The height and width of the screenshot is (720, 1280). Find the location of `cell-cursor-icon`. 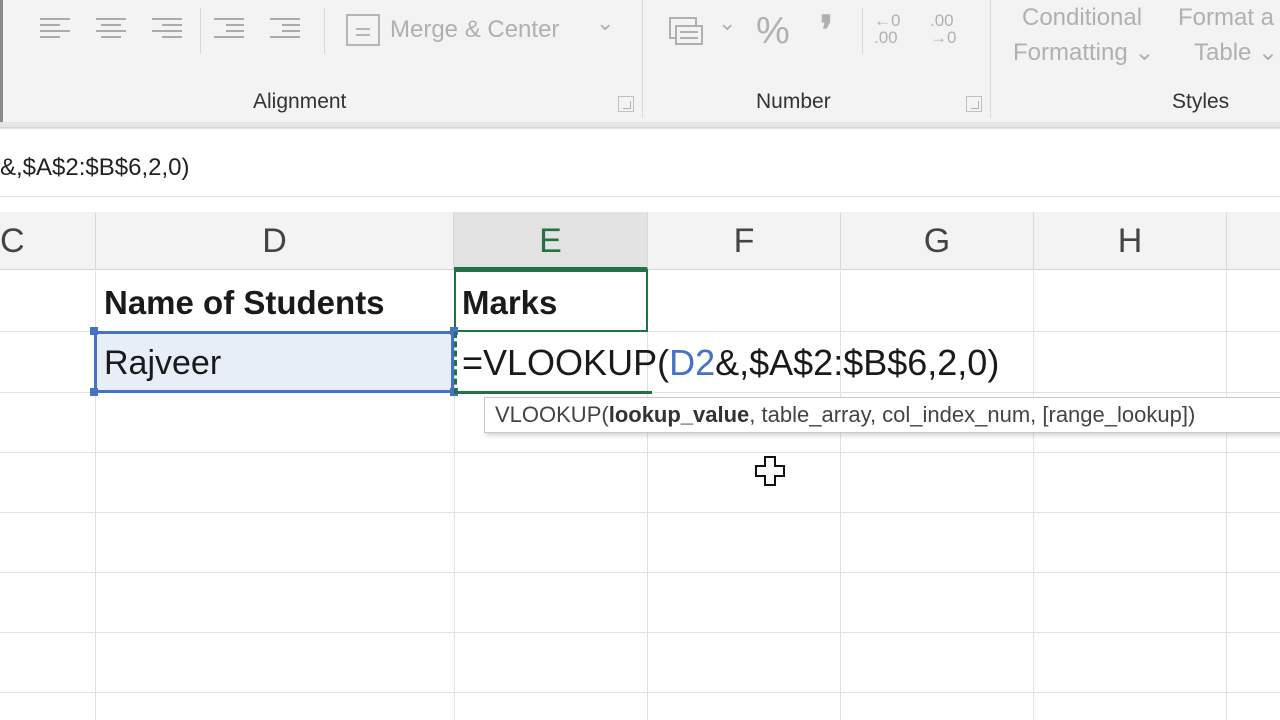

cell-cursor-icon is located at coordinates (770, 471).